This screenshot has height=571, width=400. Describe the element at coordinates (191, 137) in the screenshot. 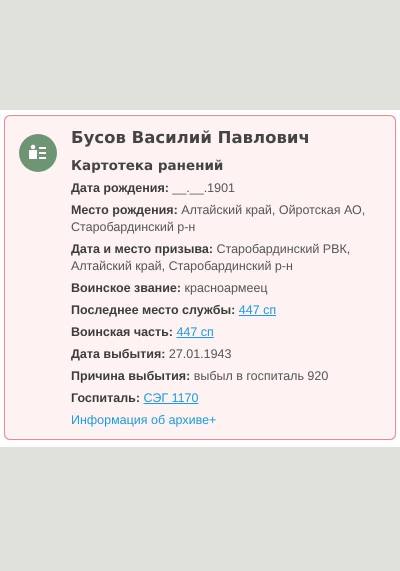

I see `person-name: Бусов Василий Павлович` at that location.